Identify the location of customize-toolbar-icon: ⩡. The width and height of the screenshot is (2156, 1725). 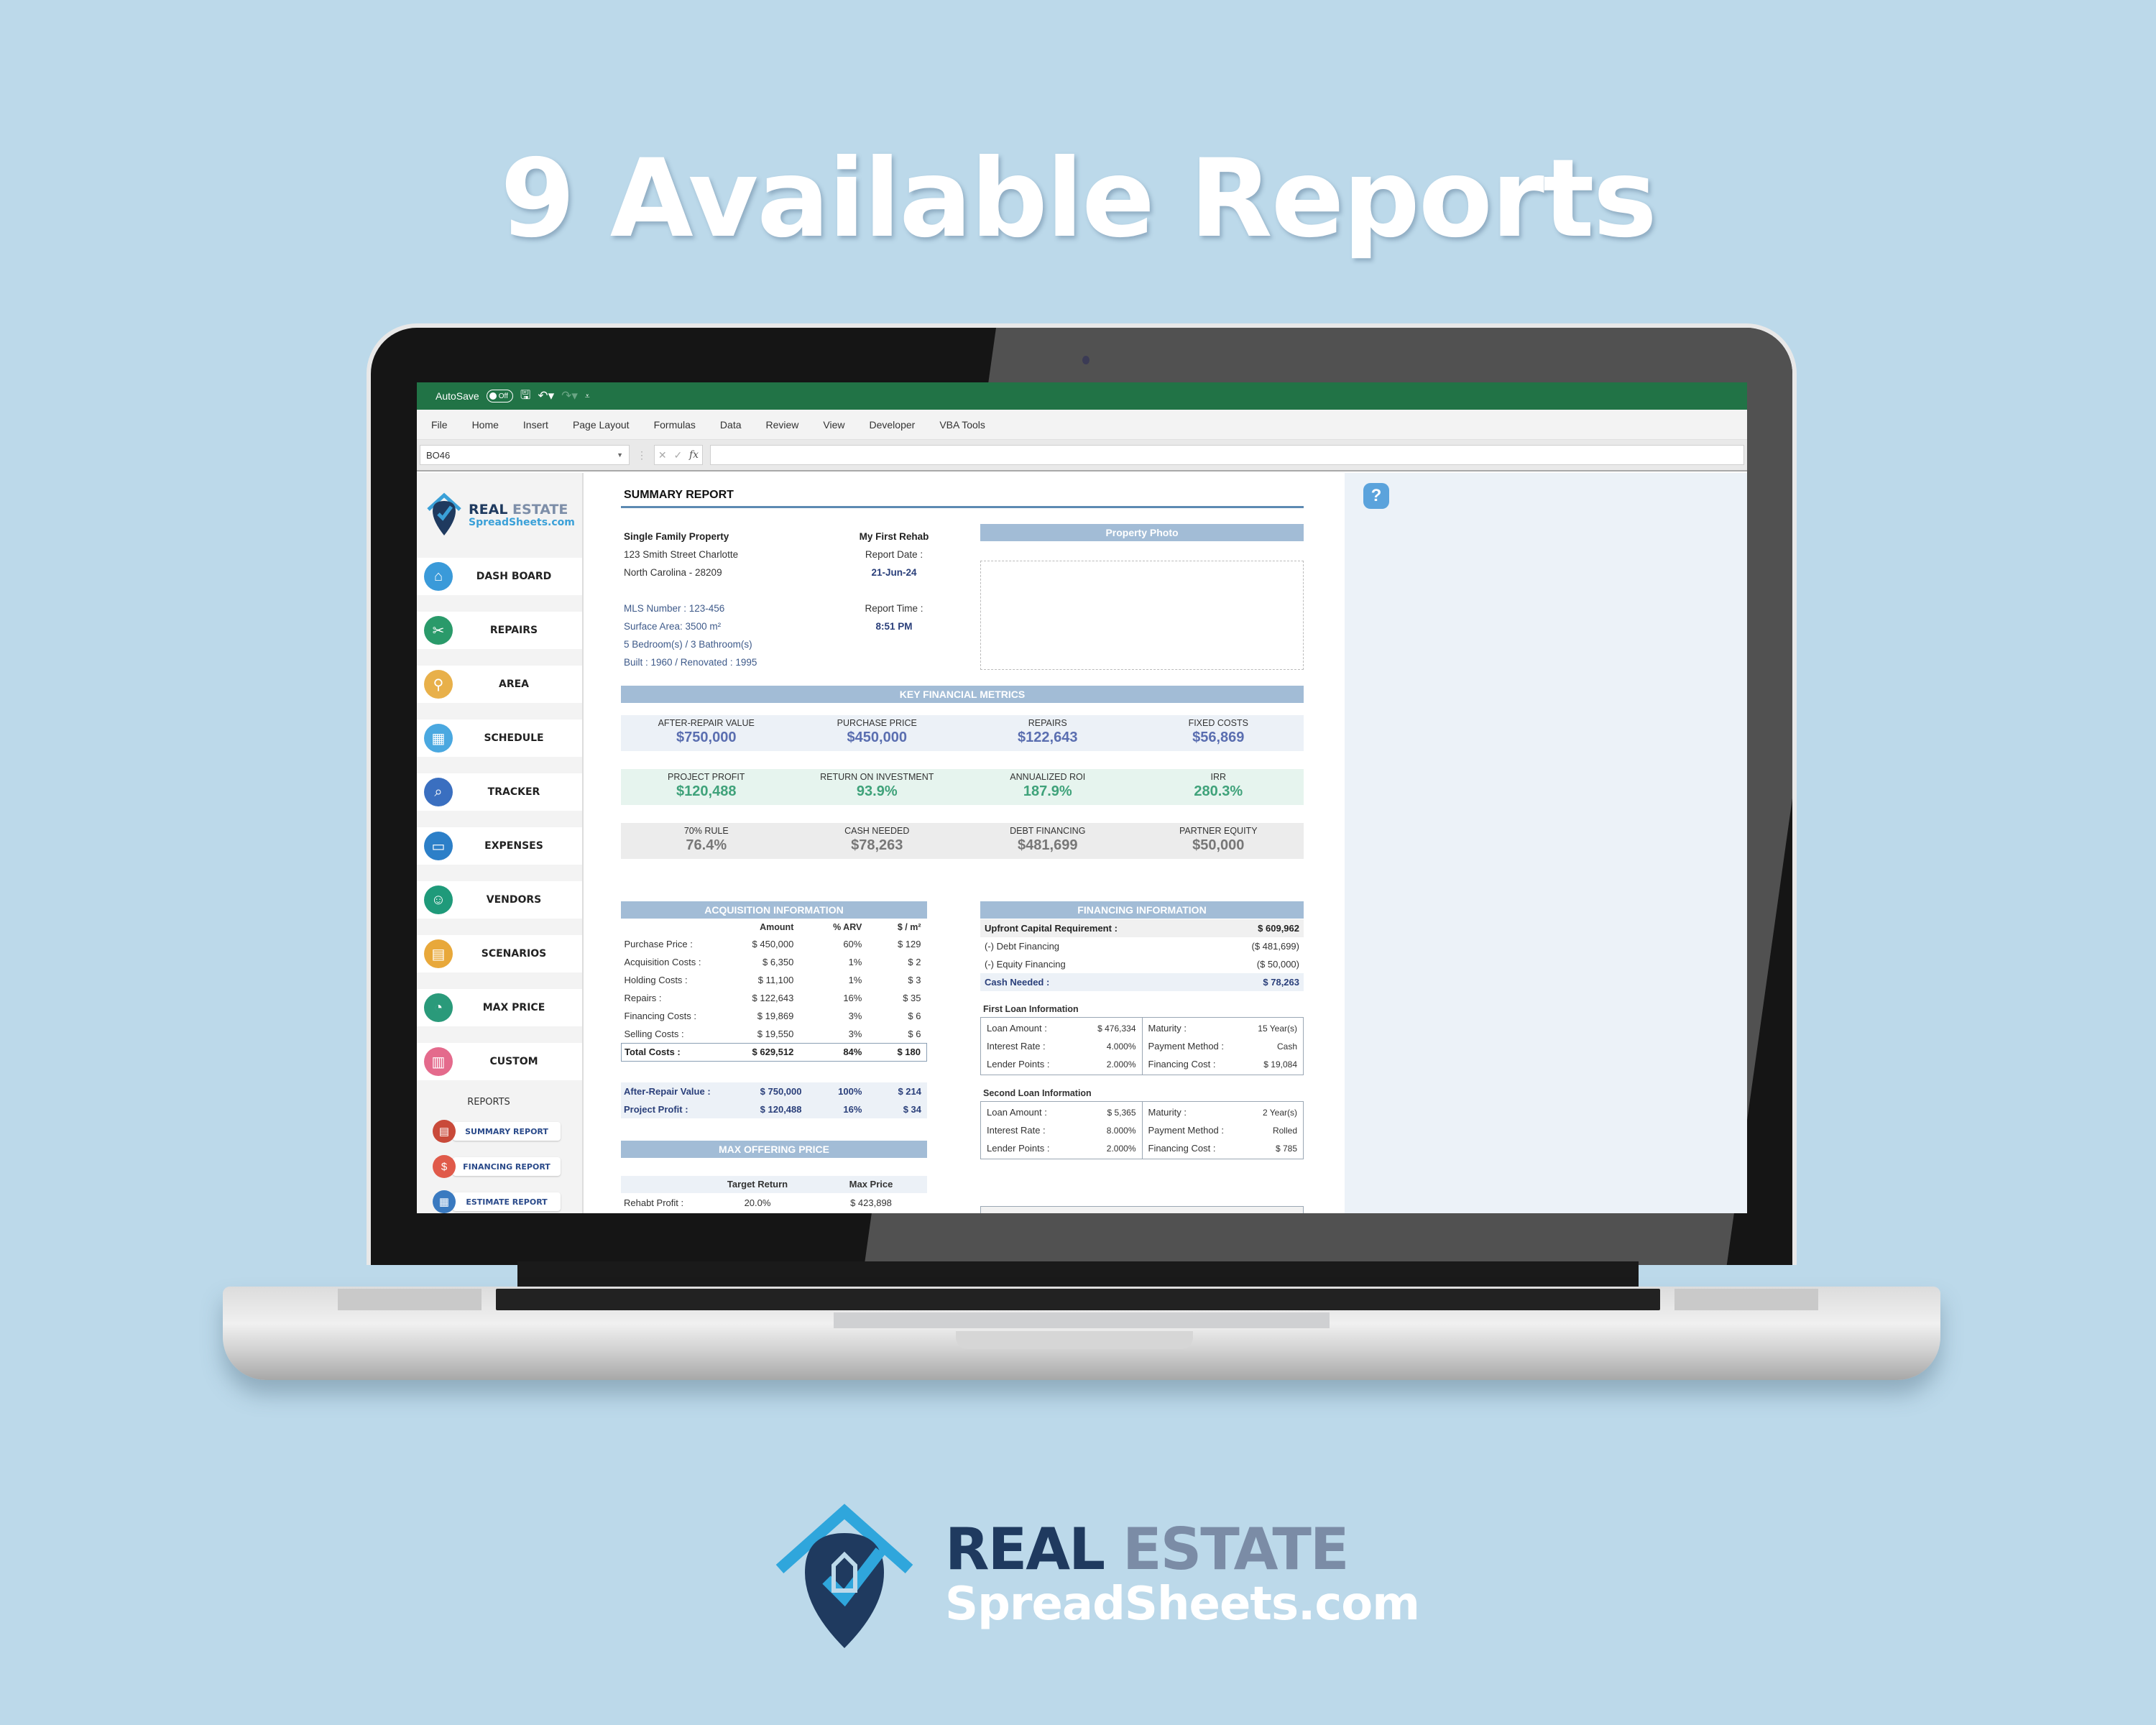
(587, 396).